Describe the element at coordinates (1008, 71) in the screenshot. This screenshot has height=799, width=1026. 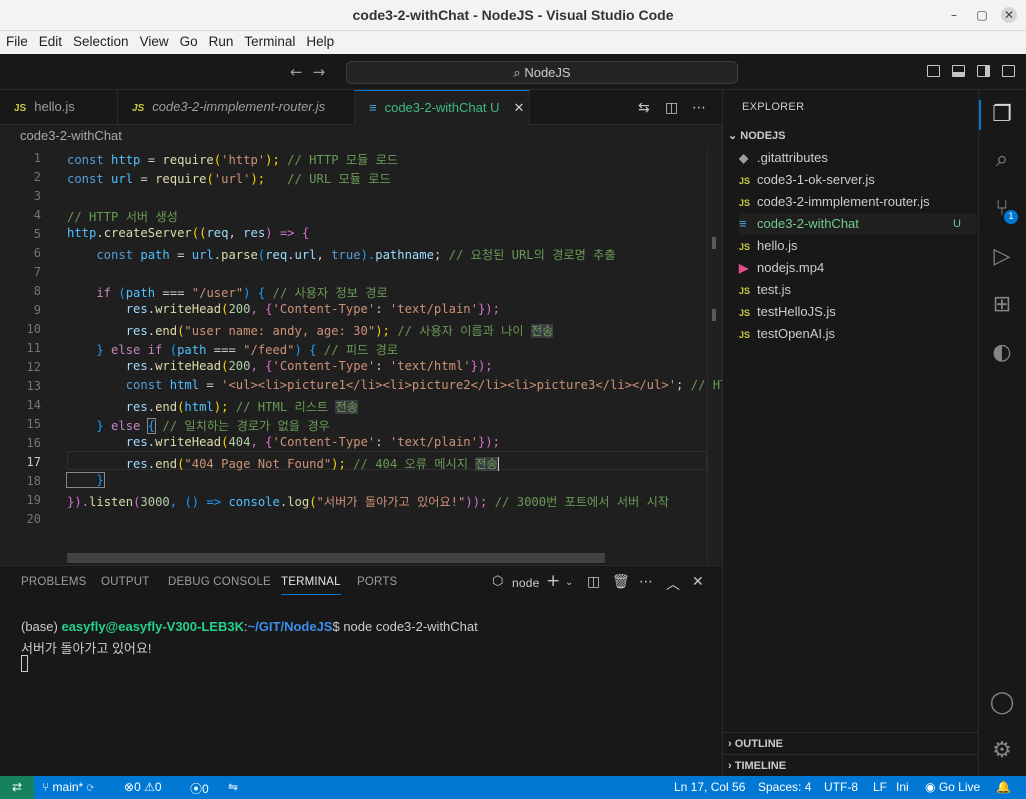
I see `customize-layout-icon` at that location.